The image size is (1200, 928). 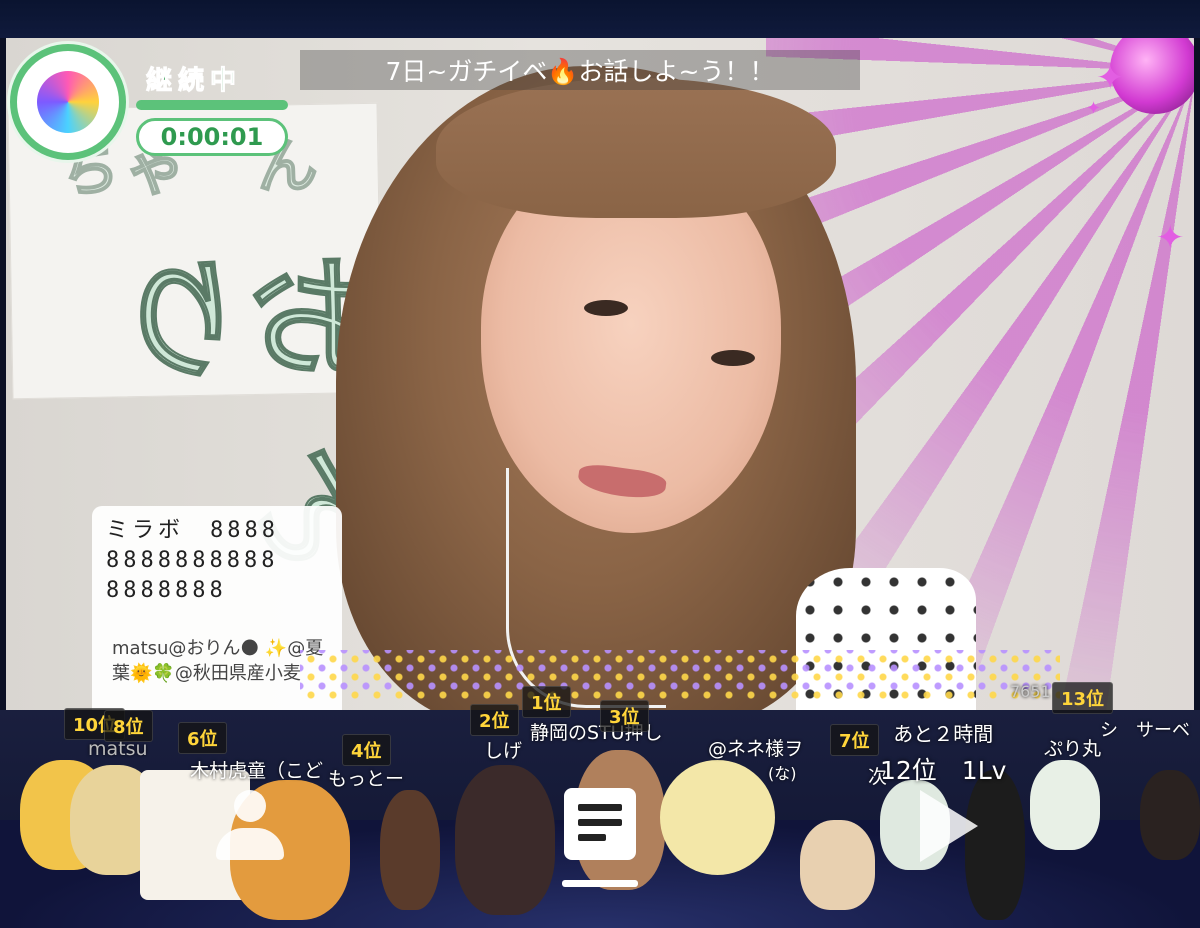 What do you see at coordinates (624, 716) in the screenshot?
I see `rank-tag: 3位` at bounding box center [624, 716].